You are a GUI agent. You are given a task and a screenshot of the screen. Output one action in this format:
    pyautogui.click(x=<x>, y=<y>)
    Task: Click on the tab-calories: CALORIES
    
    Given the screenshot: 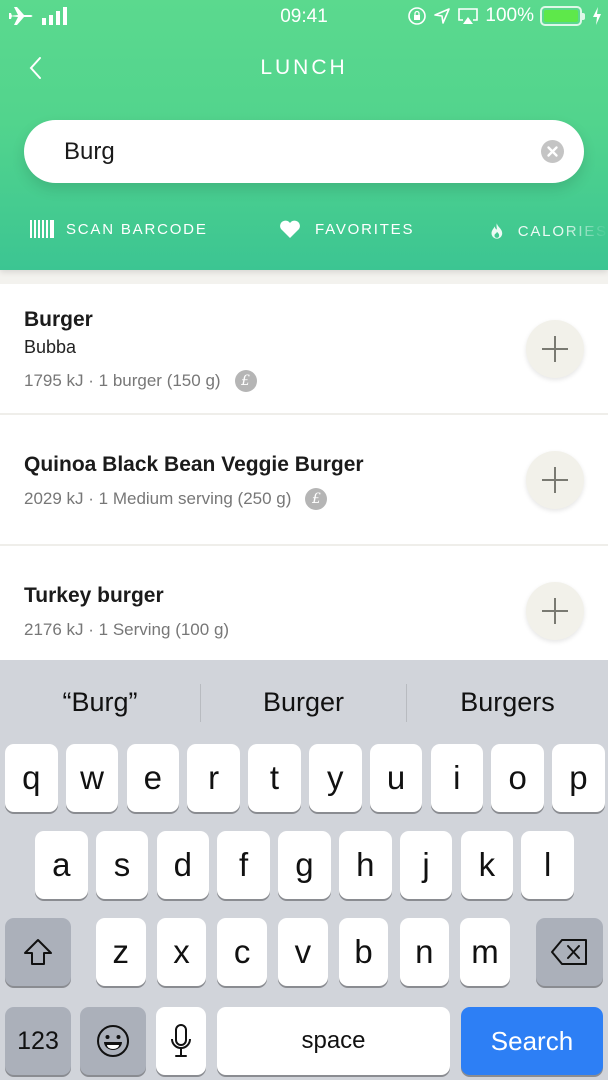 What is the action you would take?
    pyautogui.click(x=549, y=231)
    